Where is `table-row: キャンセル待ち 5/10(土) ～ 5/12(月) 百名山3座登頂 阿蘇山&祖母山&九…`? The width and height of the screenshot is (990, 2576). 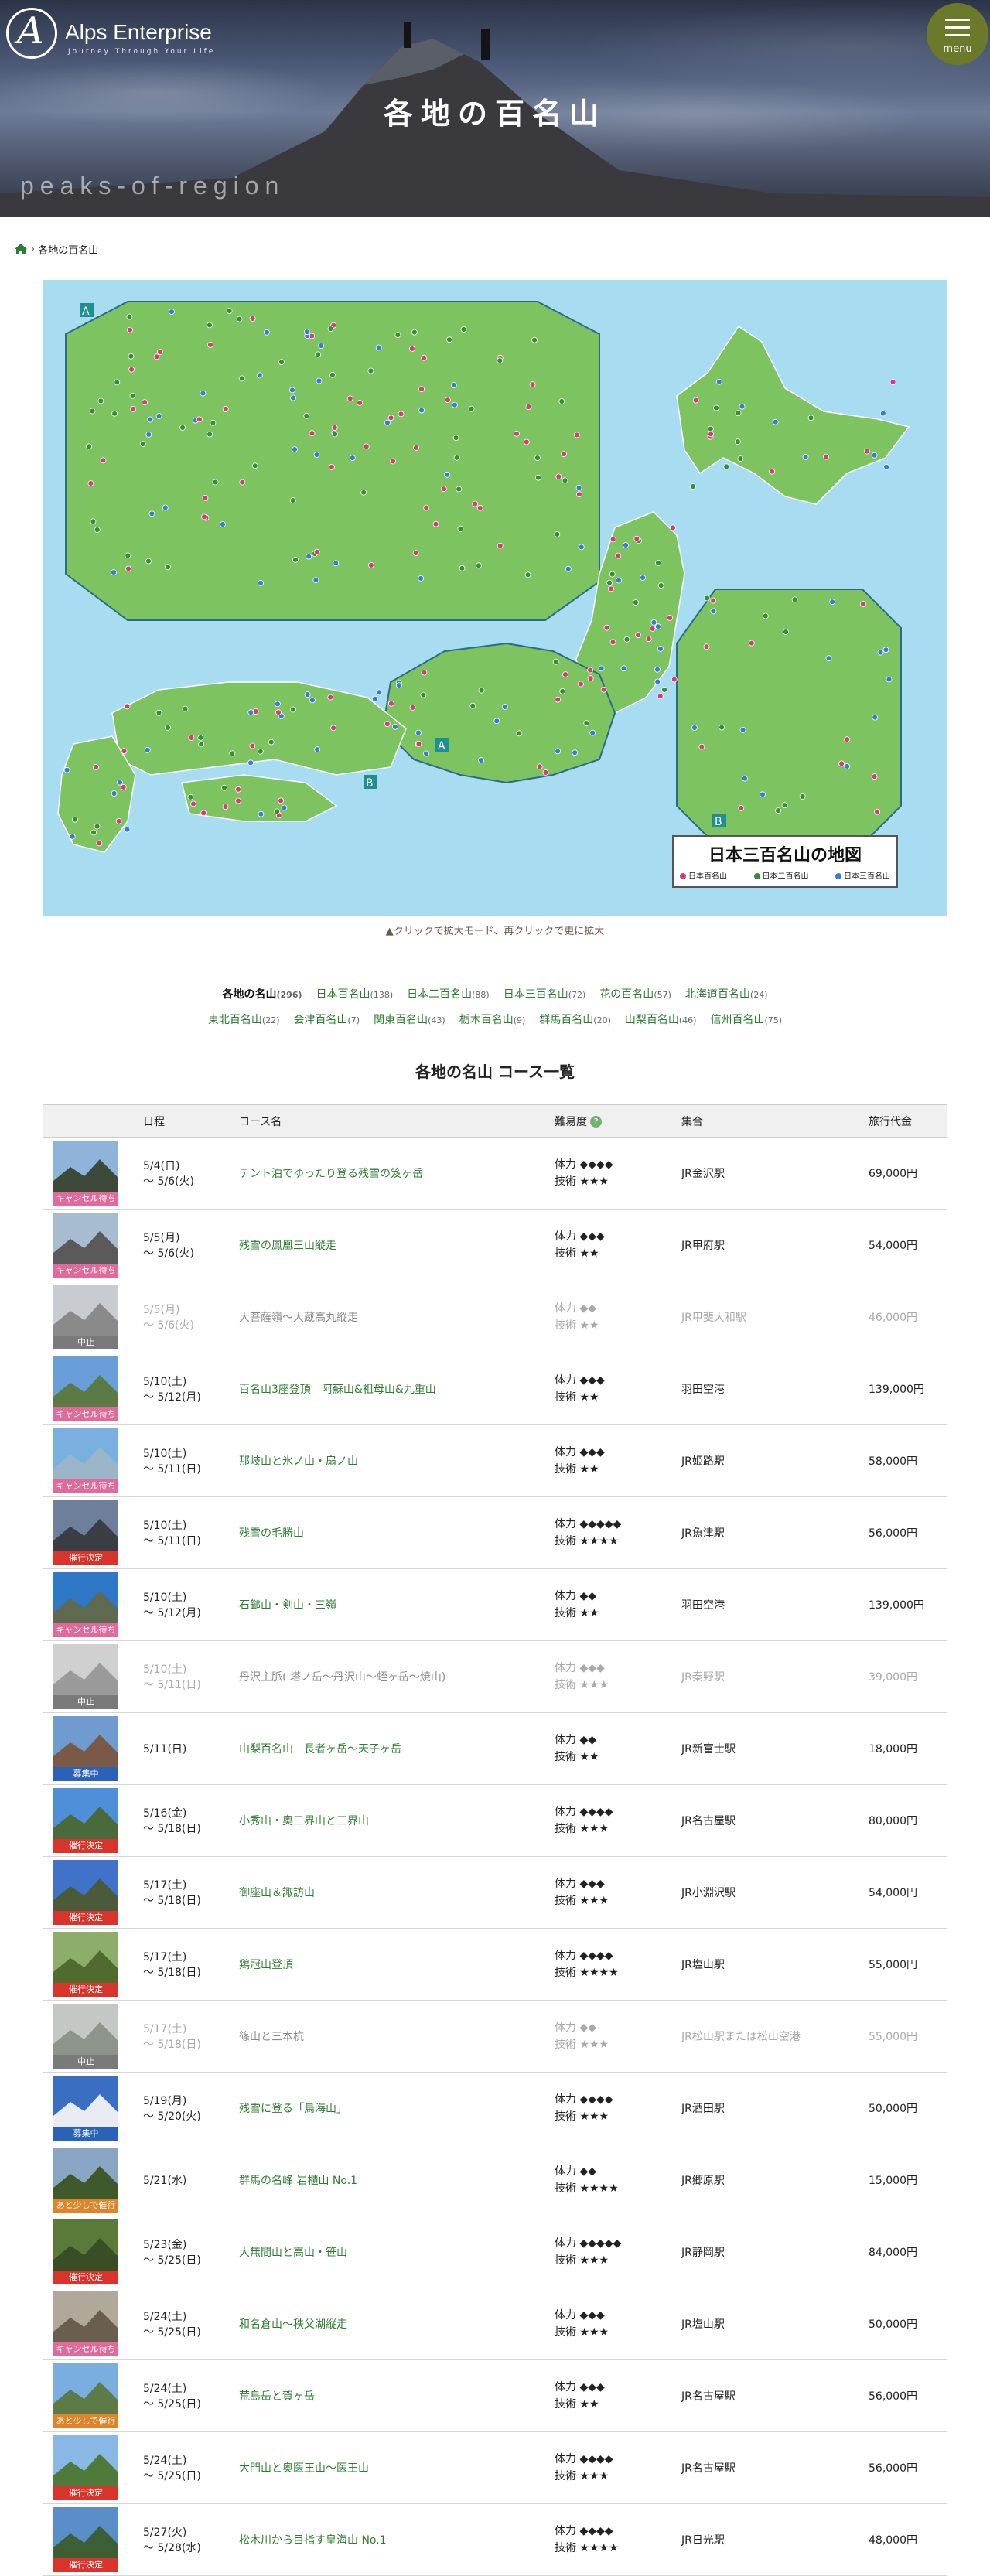
table-row: キャンセル待ち 5/10(土) ～ 5/12(月) 百名山3座登頂 阿蘇山&祖母山&九… is located at coordinates (495, 1389).